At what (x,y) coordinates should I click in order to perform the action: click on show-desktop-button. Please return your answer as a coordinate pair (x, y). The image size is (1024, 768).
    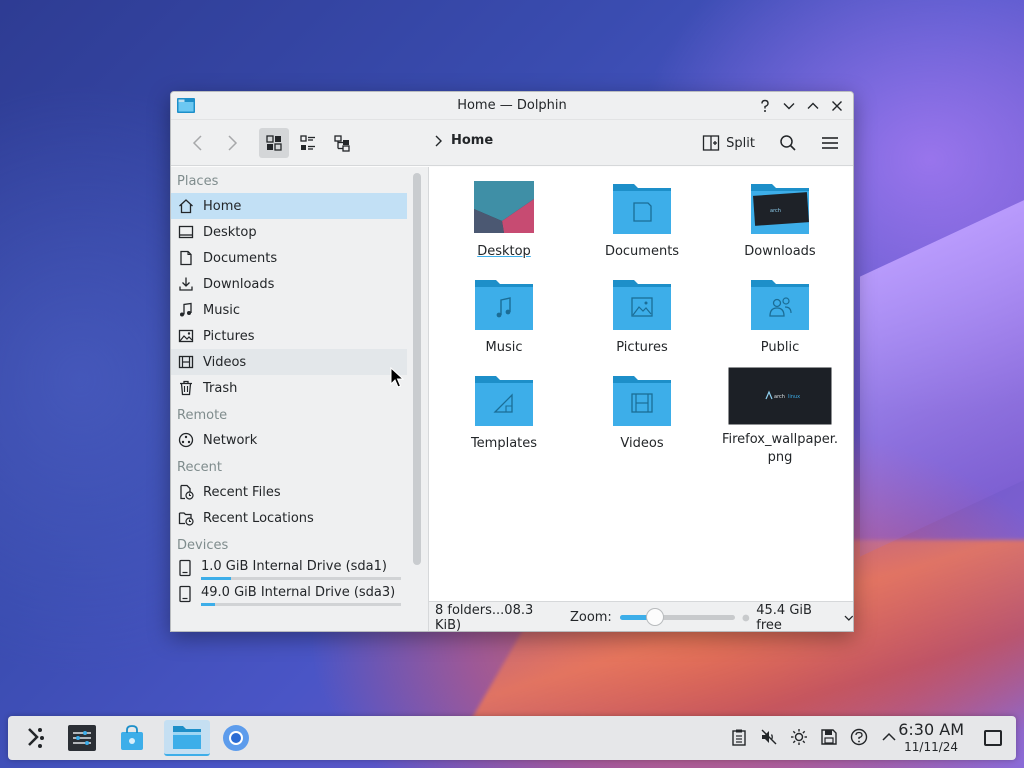
    Looking at the image, I should click on (993, 738).